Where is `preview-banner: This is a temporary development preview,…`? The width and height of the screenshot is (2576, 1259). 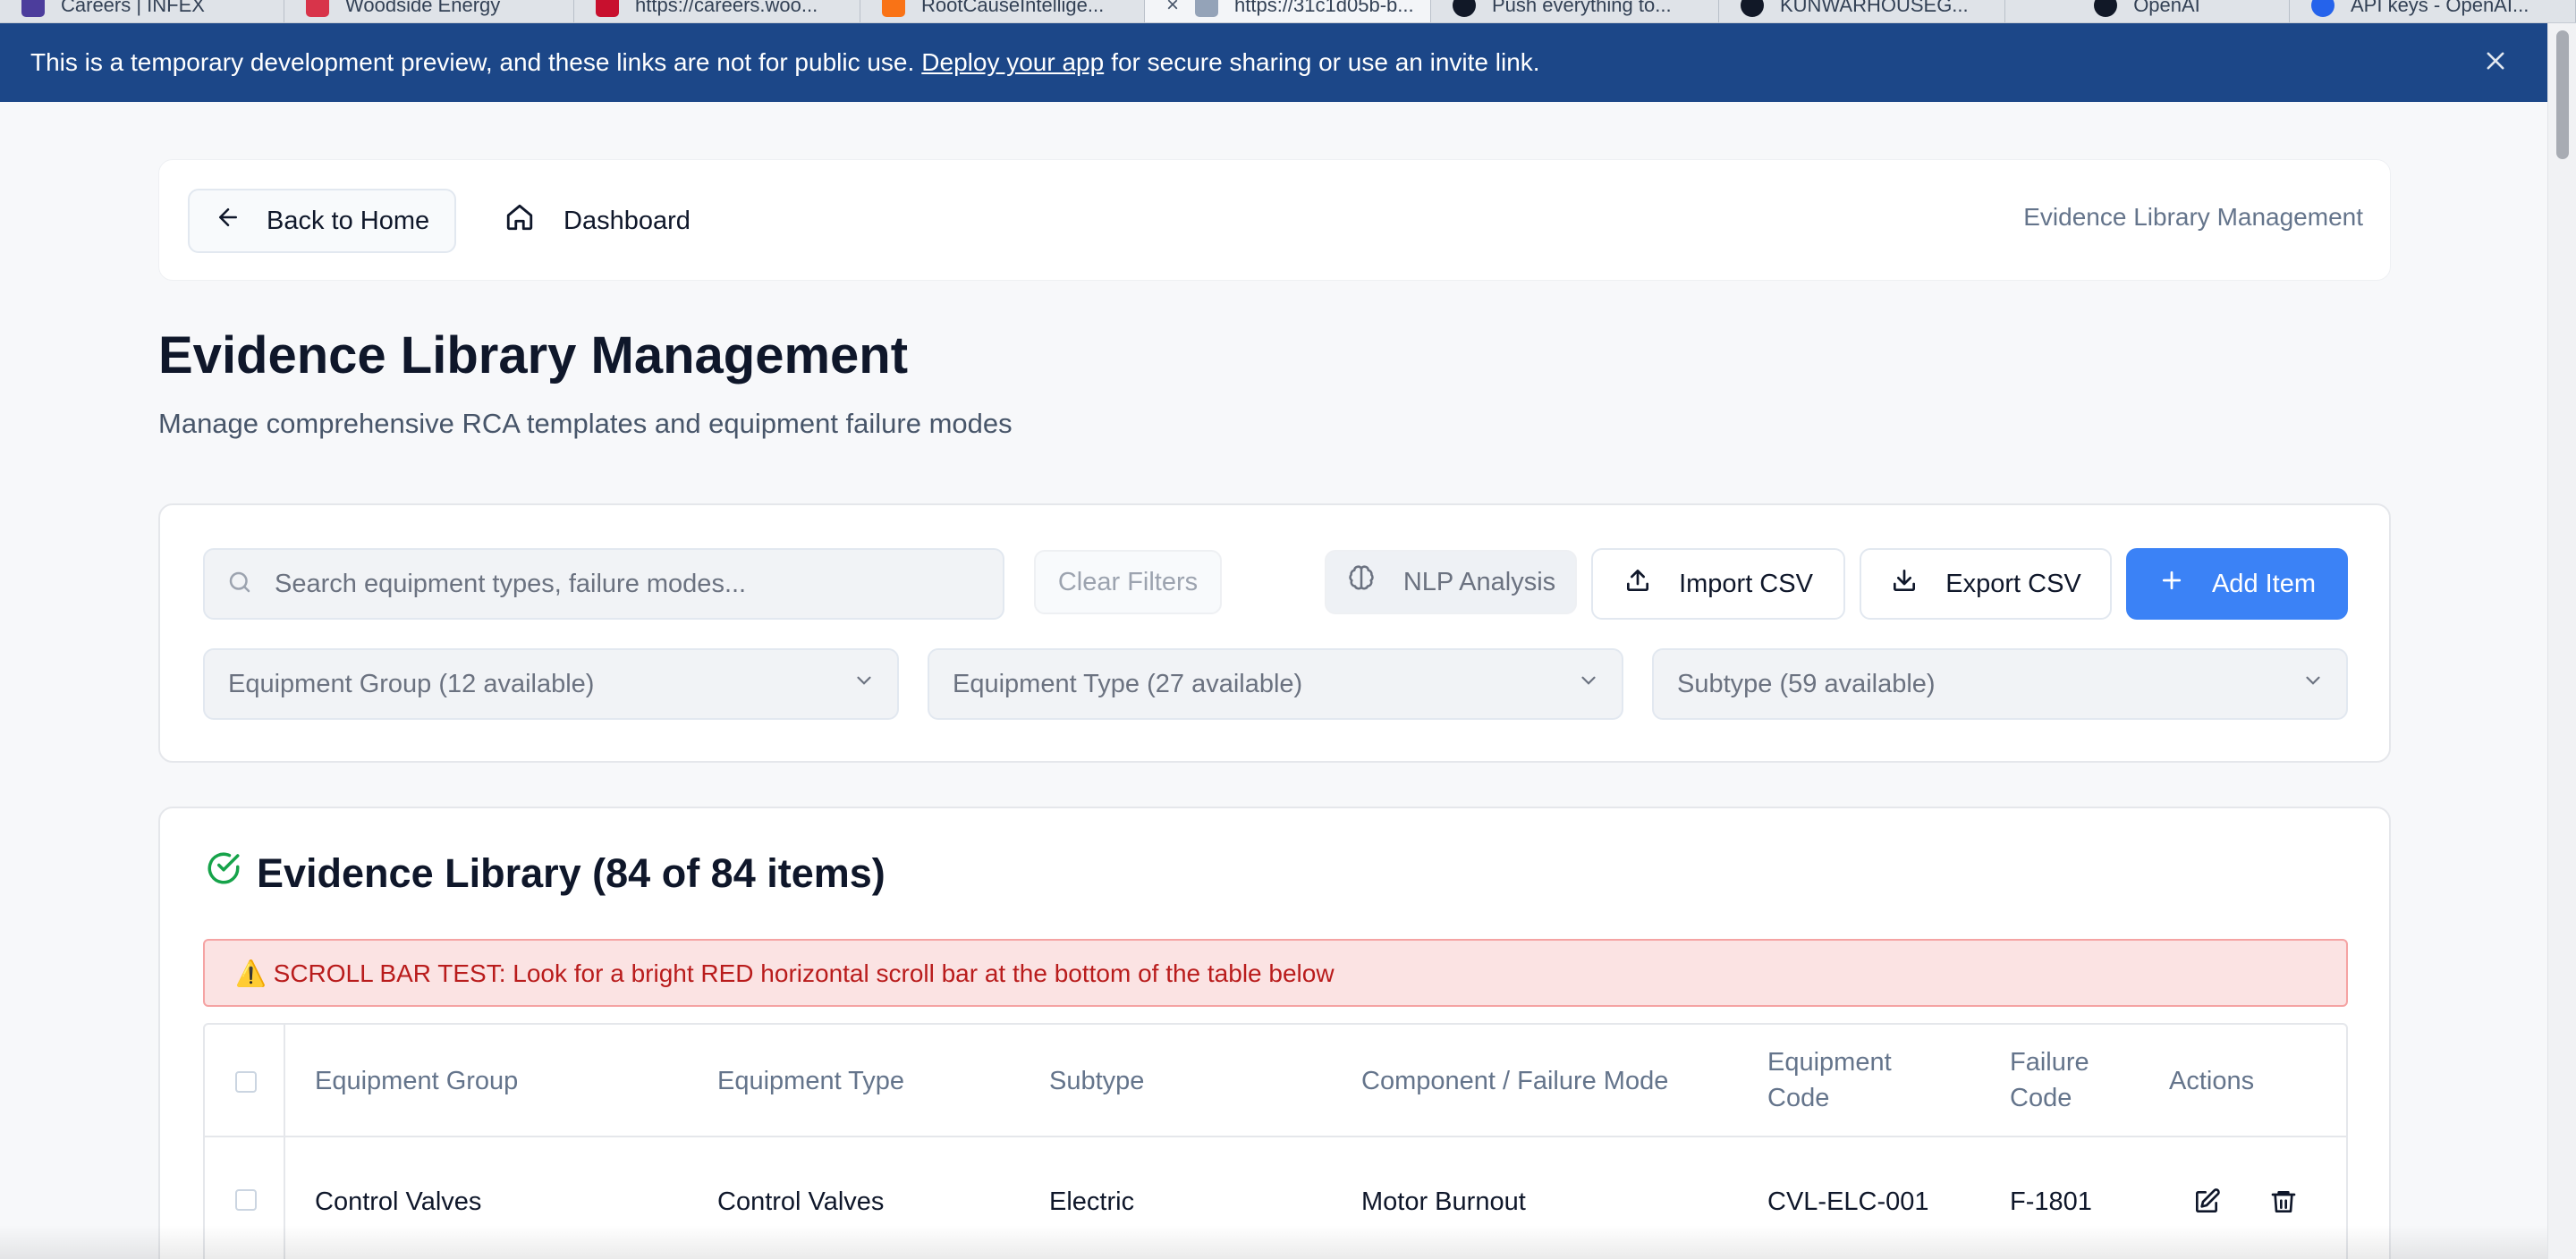
preview-banner: This is a temporary development preview,… is located at coordinates (1273, 62).